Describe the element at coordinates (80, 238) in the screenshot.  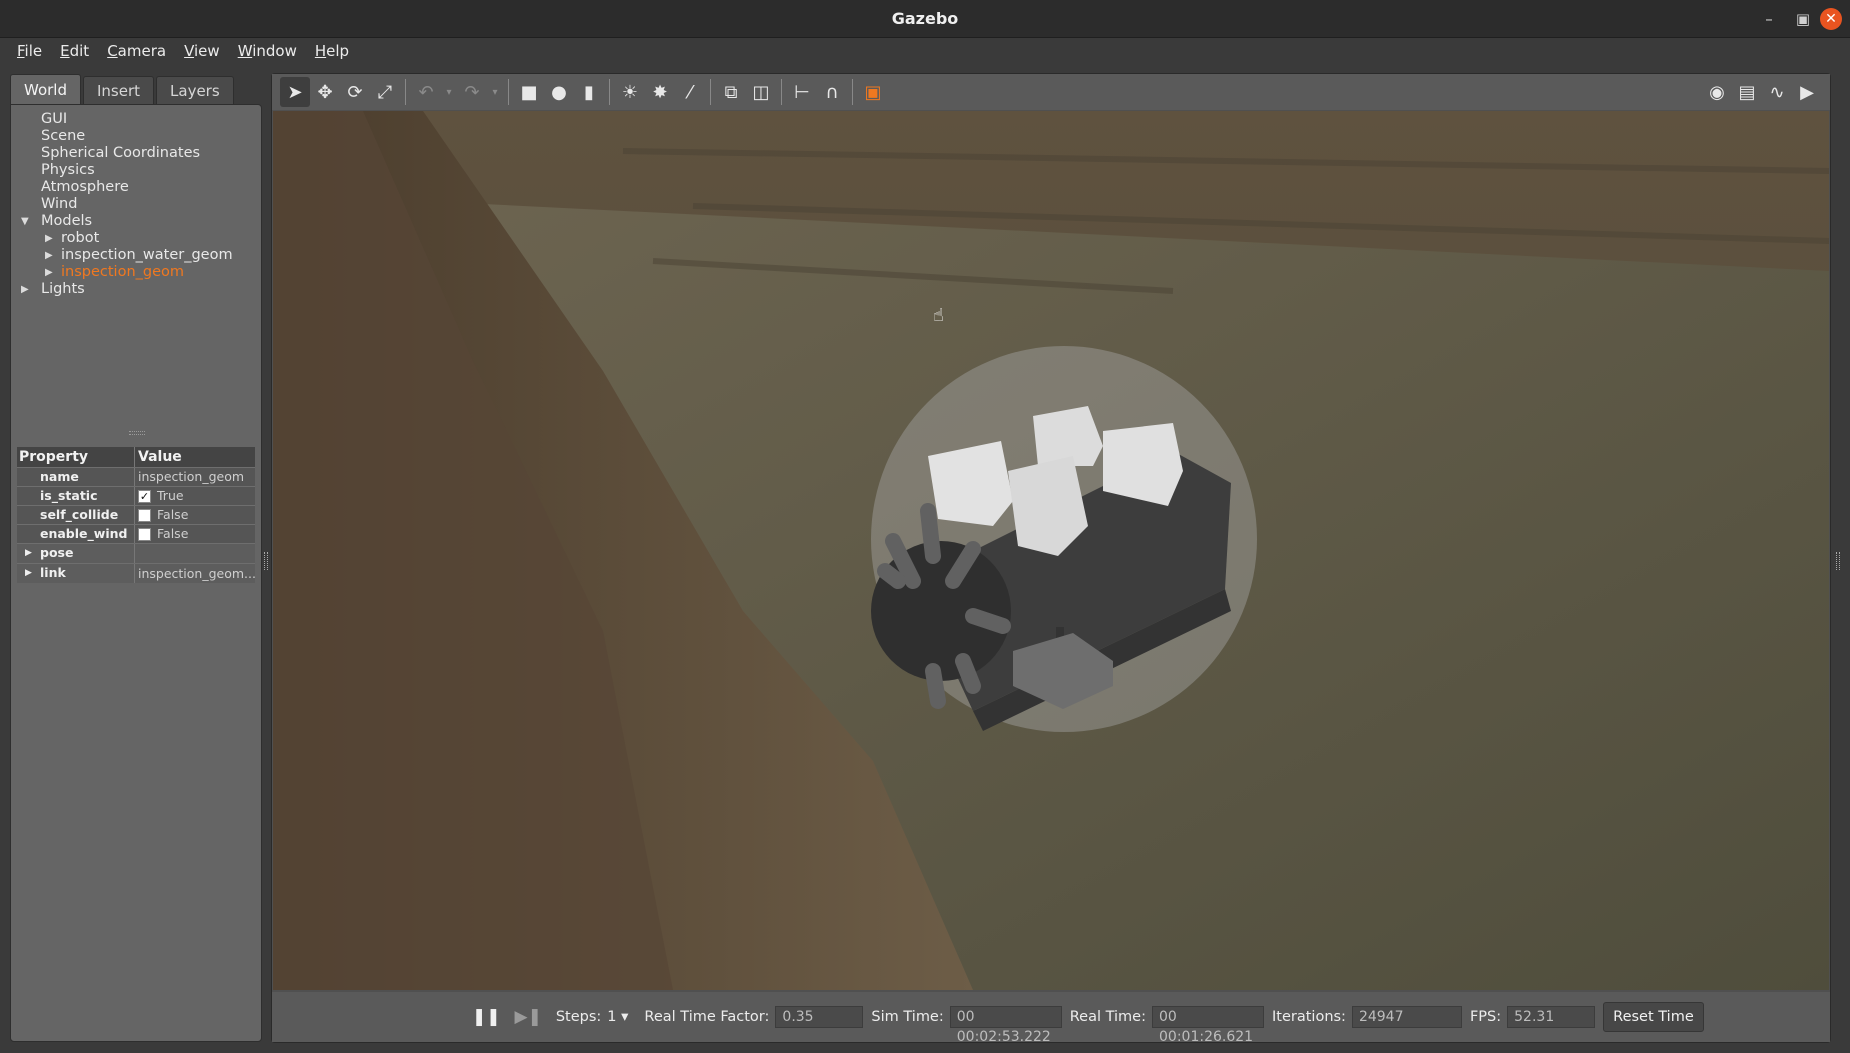
I see `tree-item-label: robot` at that location.